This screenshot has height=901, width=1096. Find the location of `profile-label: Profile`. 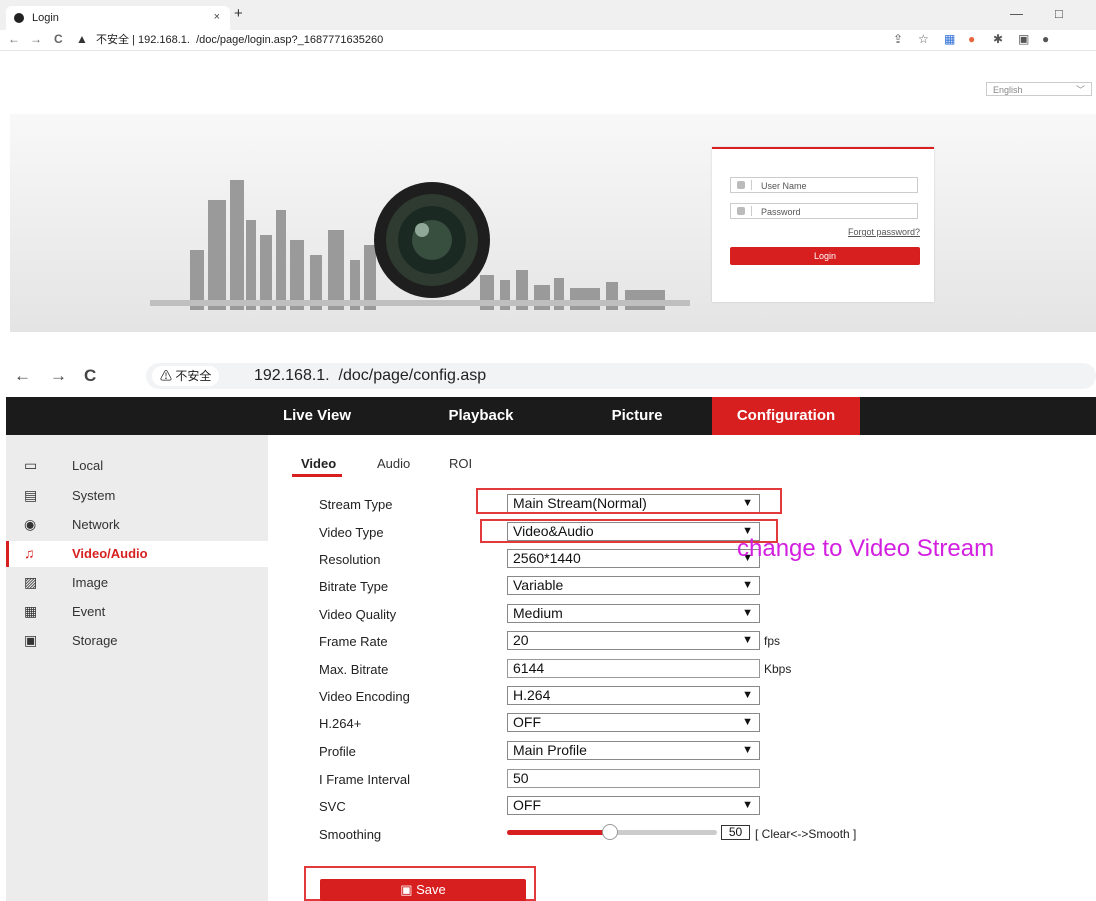

profile-label: Profile is located at coordinates (337, 751).